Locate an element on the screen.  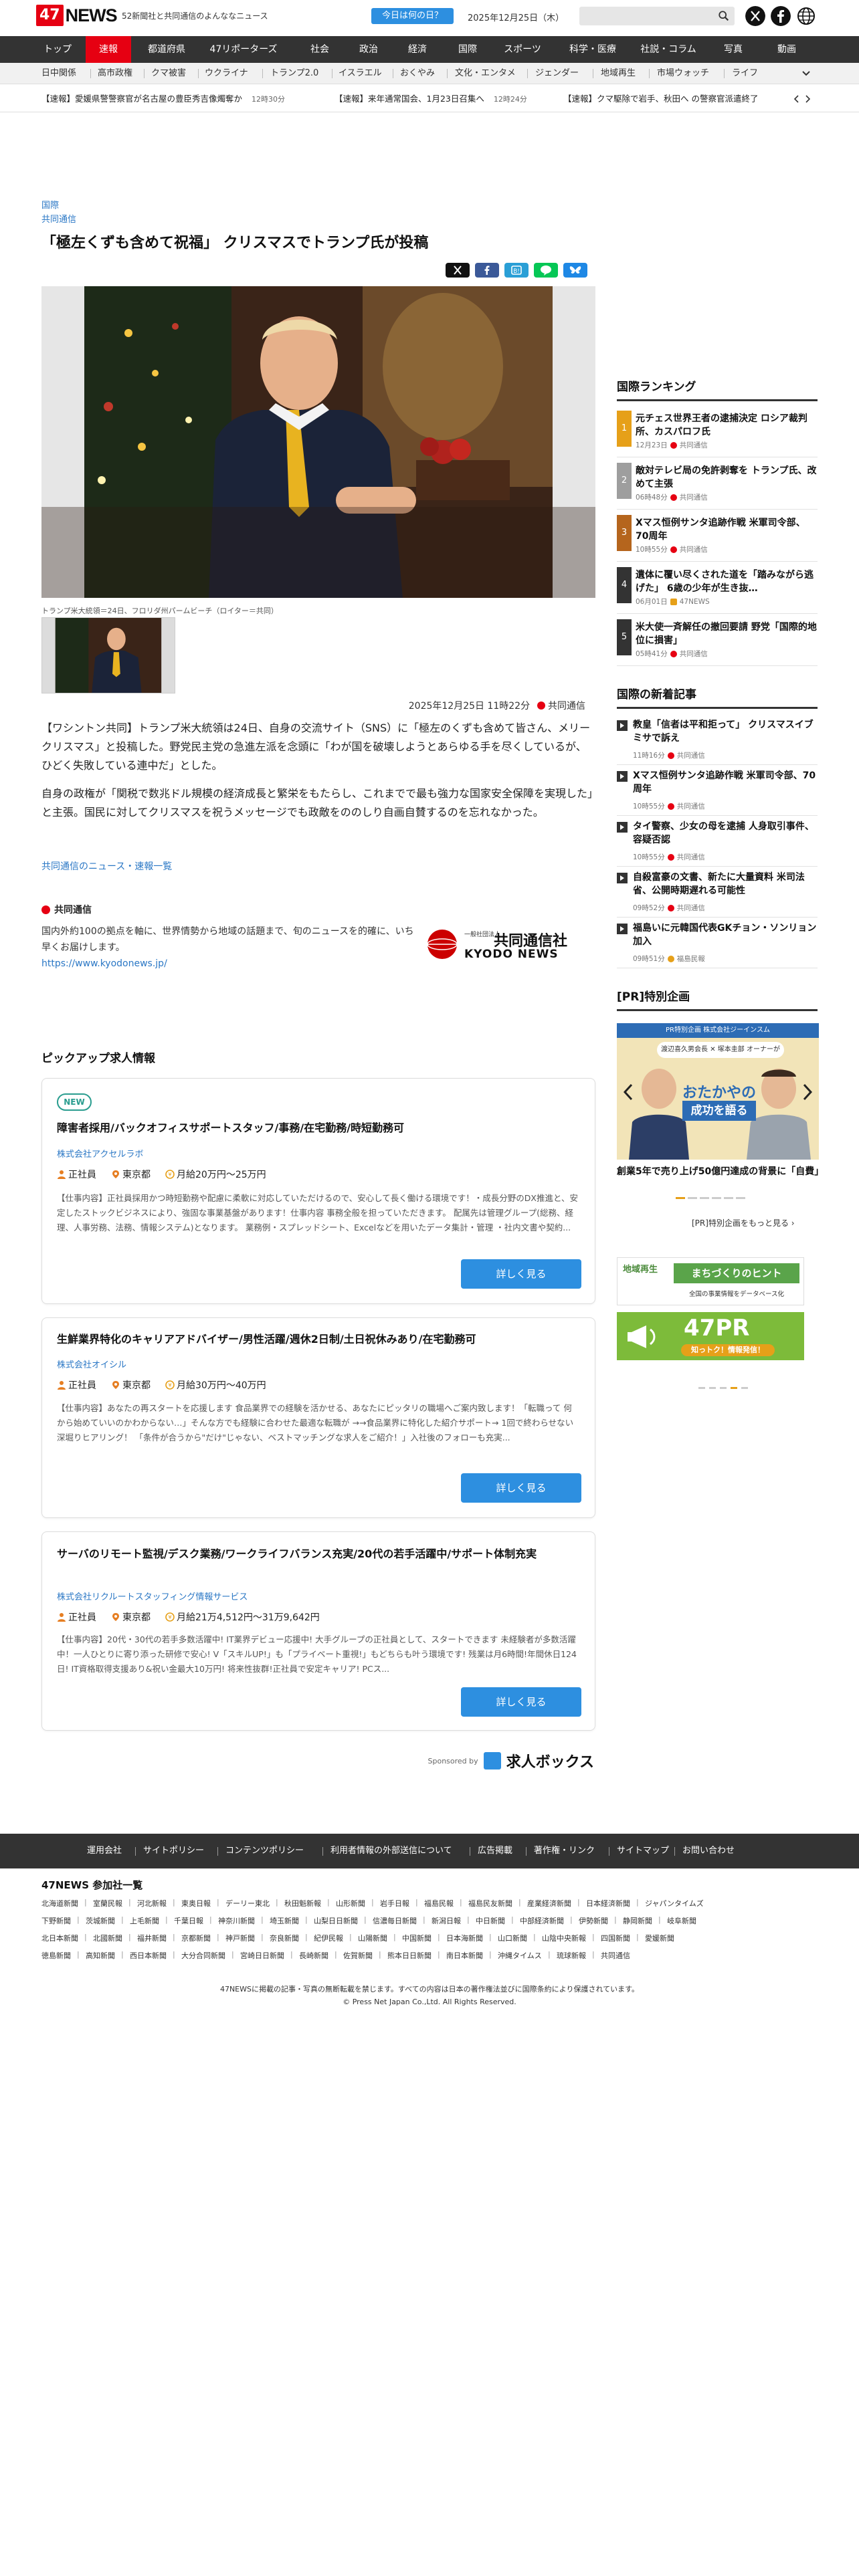
ranking-item: 3 Xマス恒例サンタ追跡作戦 米軍司令部、70周年 10時55分 共同通信 is located at coordinates (718, 539).